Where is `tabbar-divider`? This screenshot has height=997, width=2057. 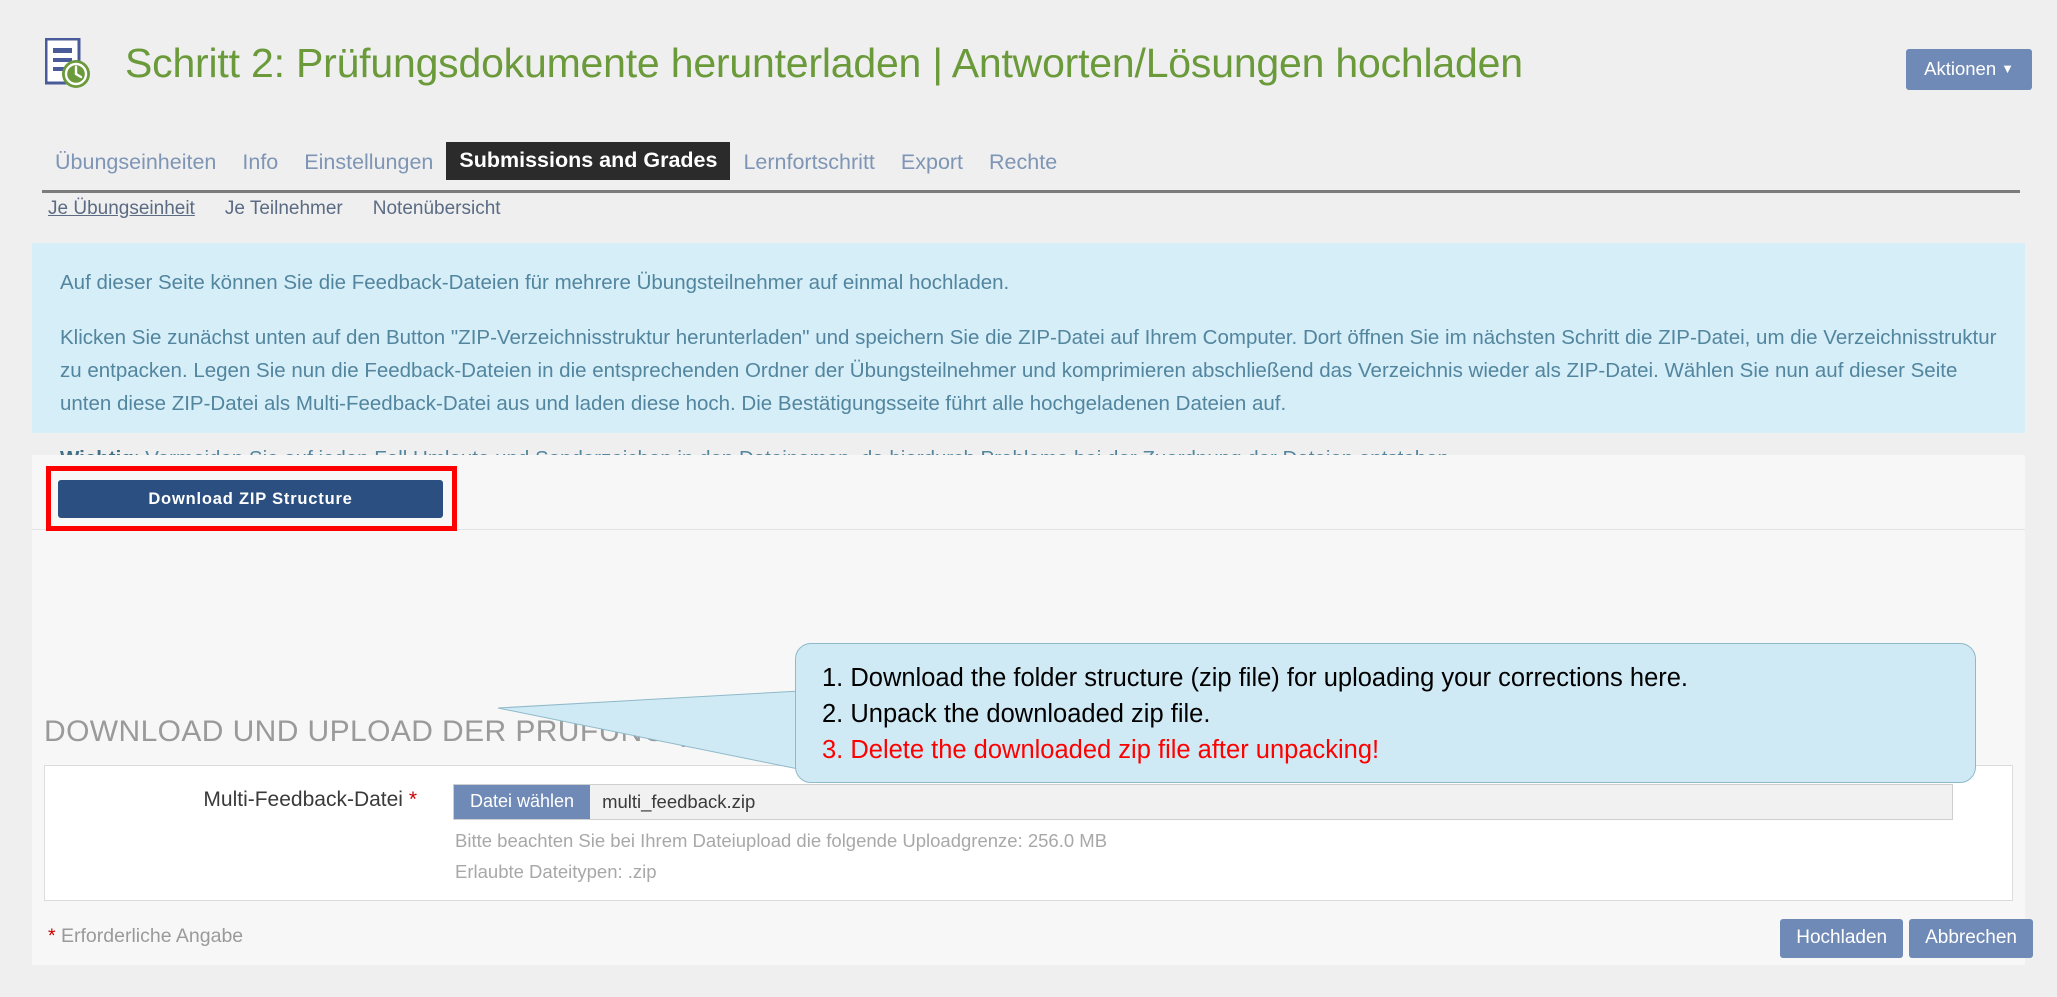 tabbar-divider is located at coordinates (1031, 191).